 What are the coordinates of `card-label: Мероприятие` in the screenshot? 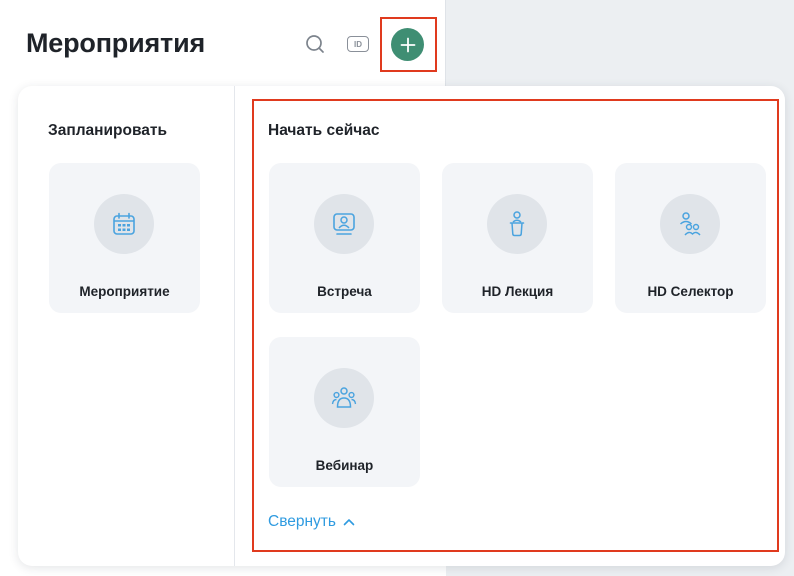 It's located at (124, 291).